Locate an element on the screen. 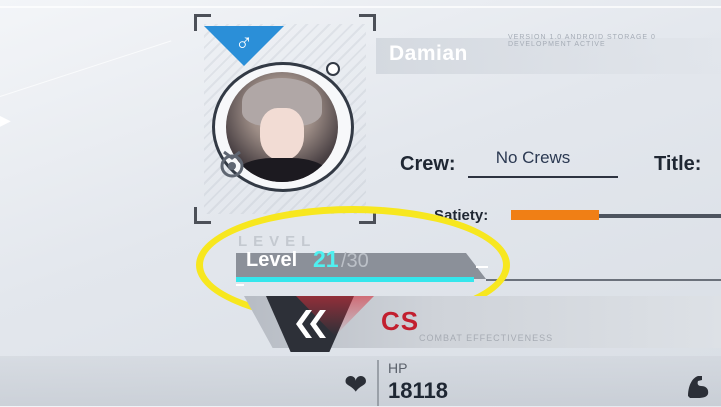 The image size is (721, 407). avatar-face is located at coordinates (282, 134).